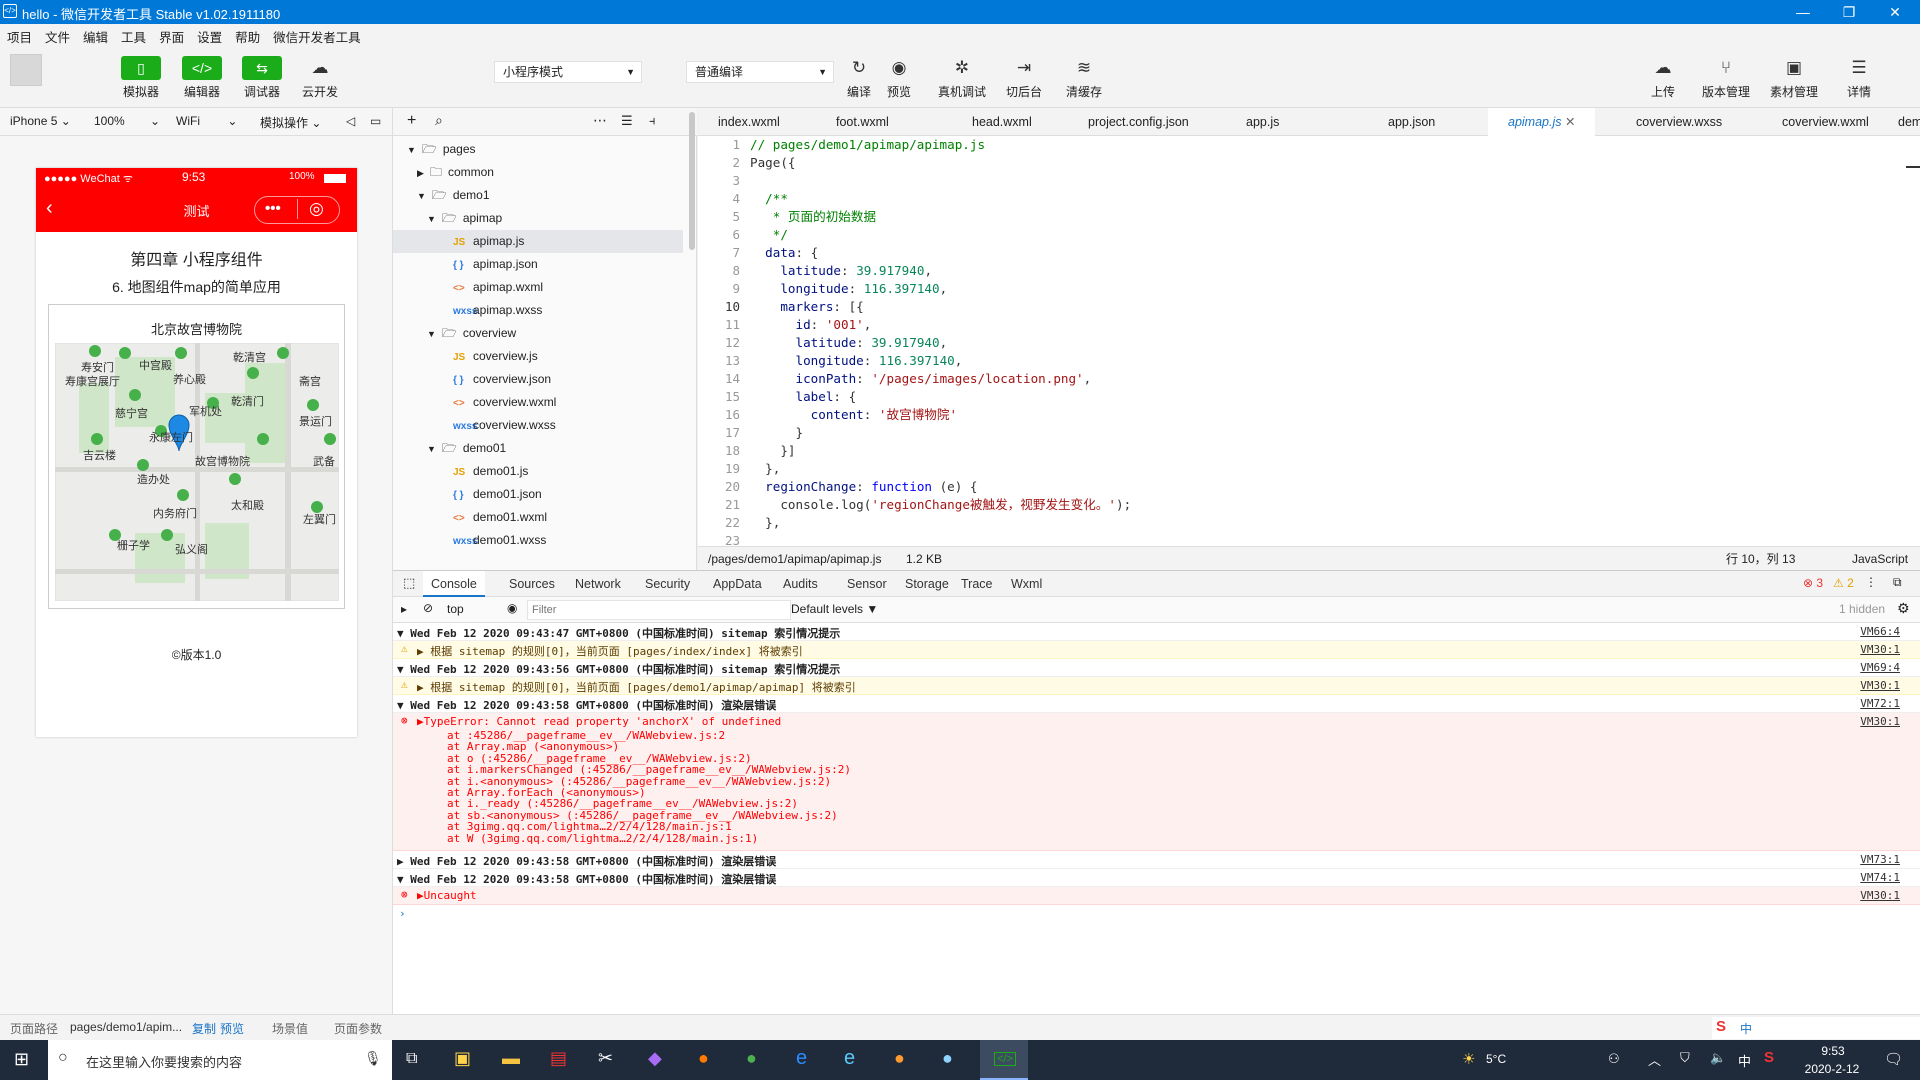  I want to click on menu-file: 文件, so click(57, 35).